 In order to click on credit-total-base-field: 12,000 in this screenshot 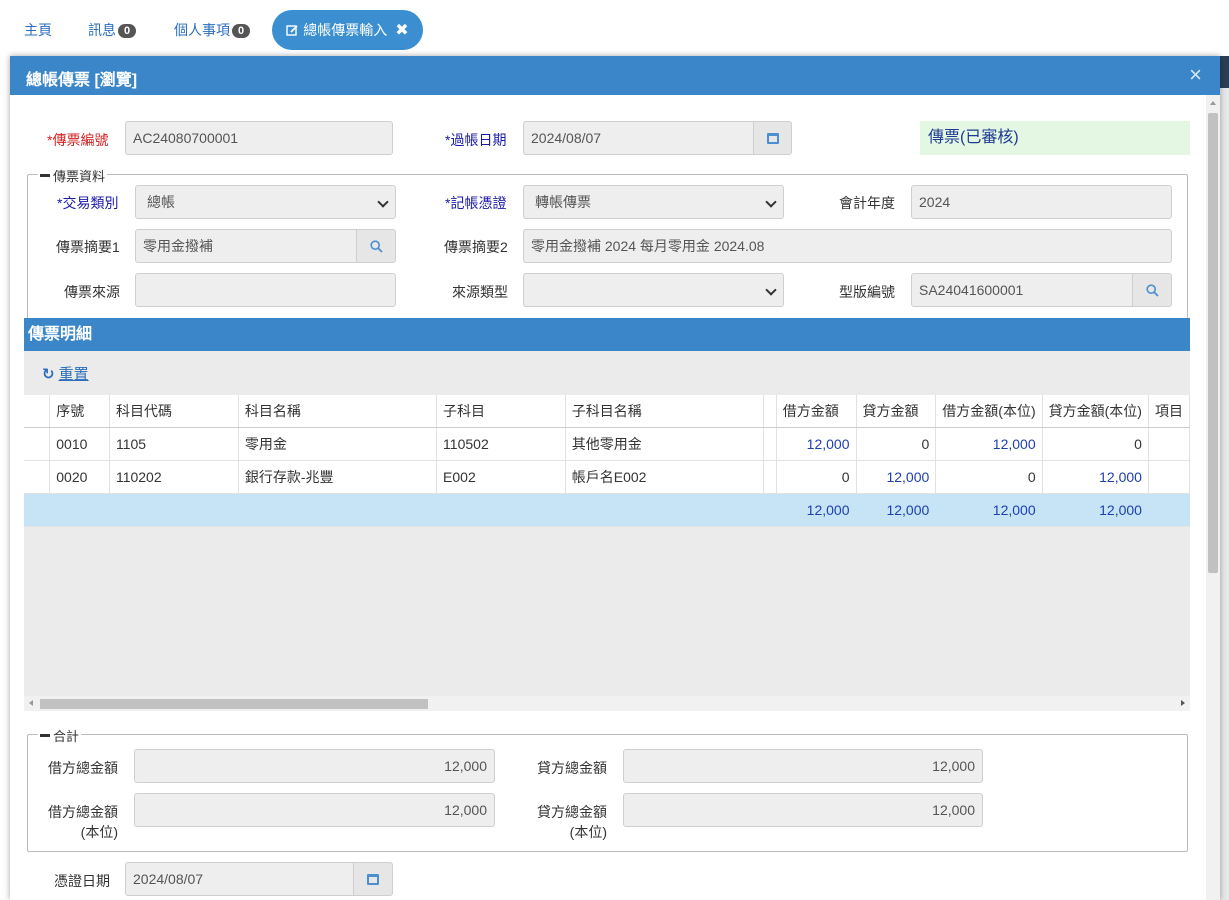, I will do `click(803, 810)`.